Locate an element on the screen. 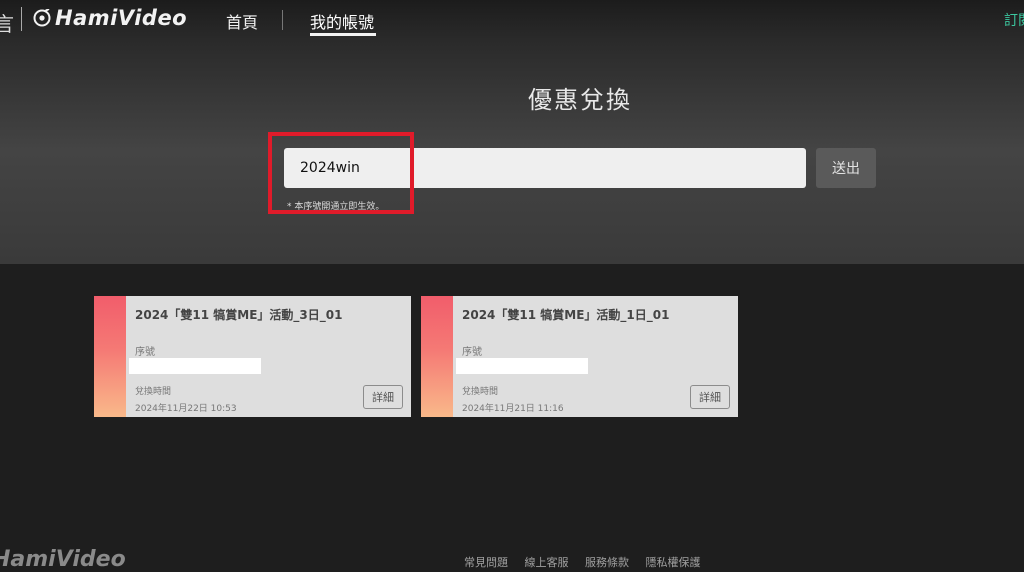  brand-divider is located at coordinates (21, 19).